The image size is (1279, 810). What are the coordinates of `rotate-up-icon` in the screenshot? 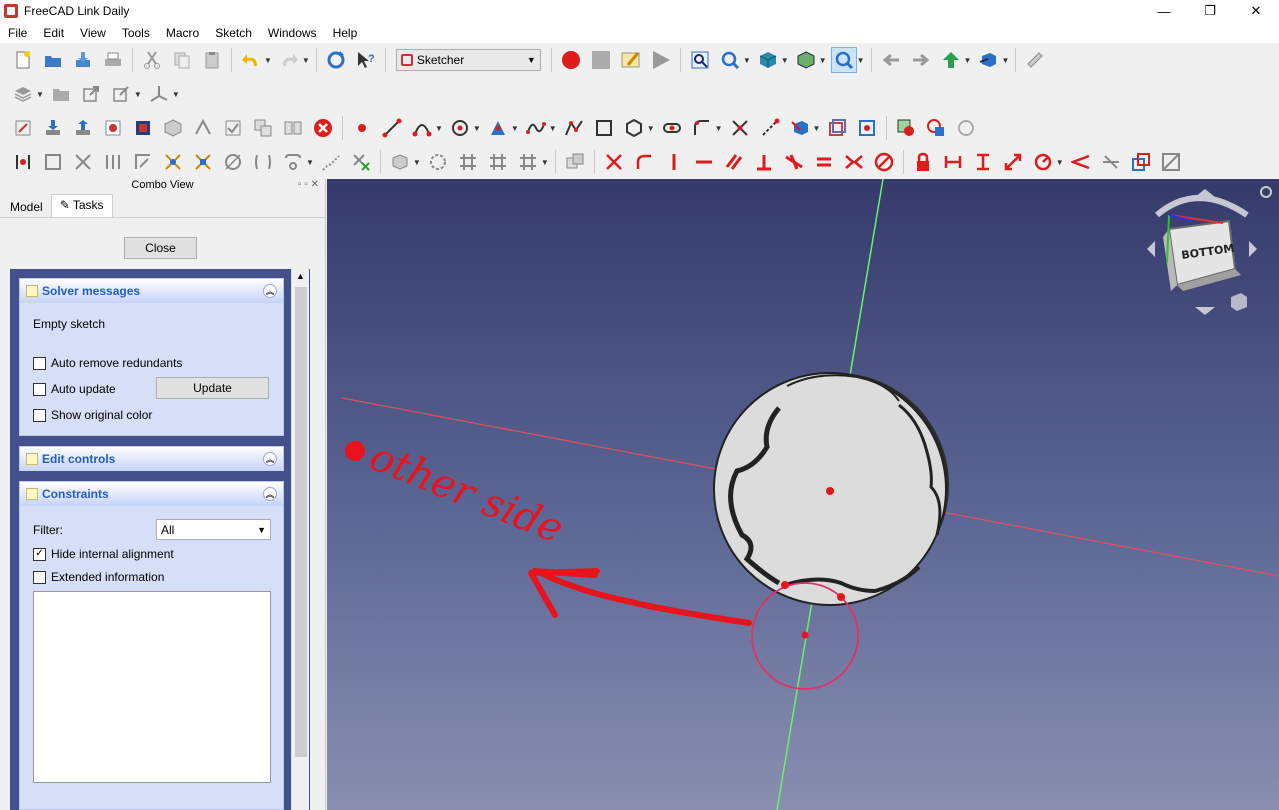 It's located at (1205, 193).